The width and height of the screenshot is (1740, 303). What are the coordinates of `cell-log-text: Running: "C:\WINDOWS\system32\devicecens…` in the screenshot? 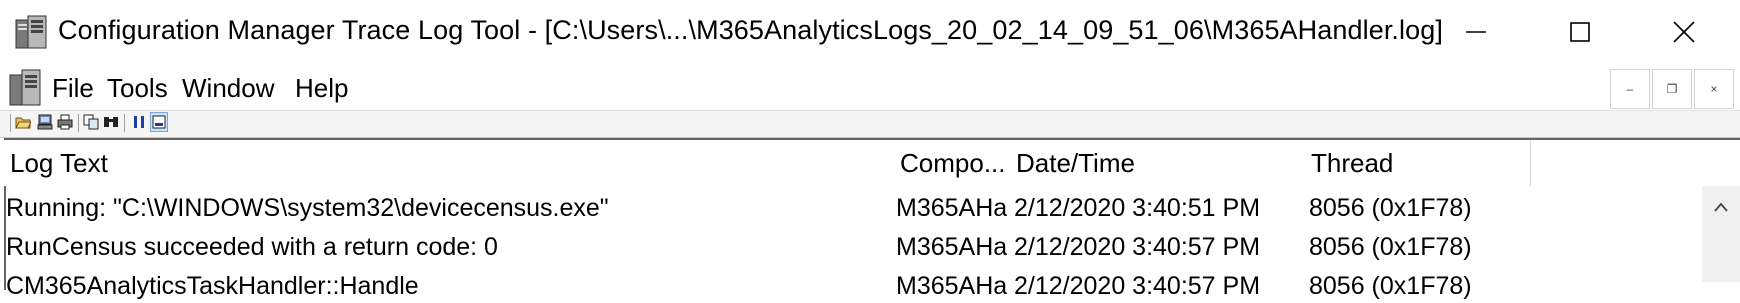 It's located at (307, 208).